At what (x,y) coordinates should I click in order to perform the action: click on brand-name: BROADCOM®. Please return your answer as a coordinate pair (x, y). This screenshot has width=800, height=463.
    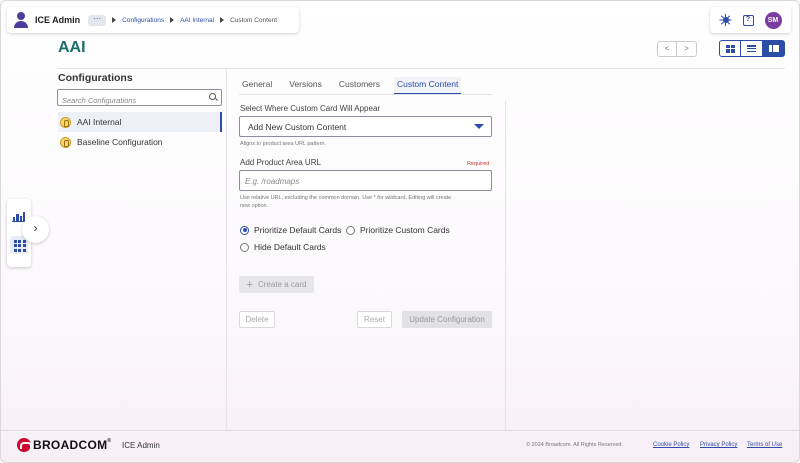
    Looking at the image, I should click on (72, 445).